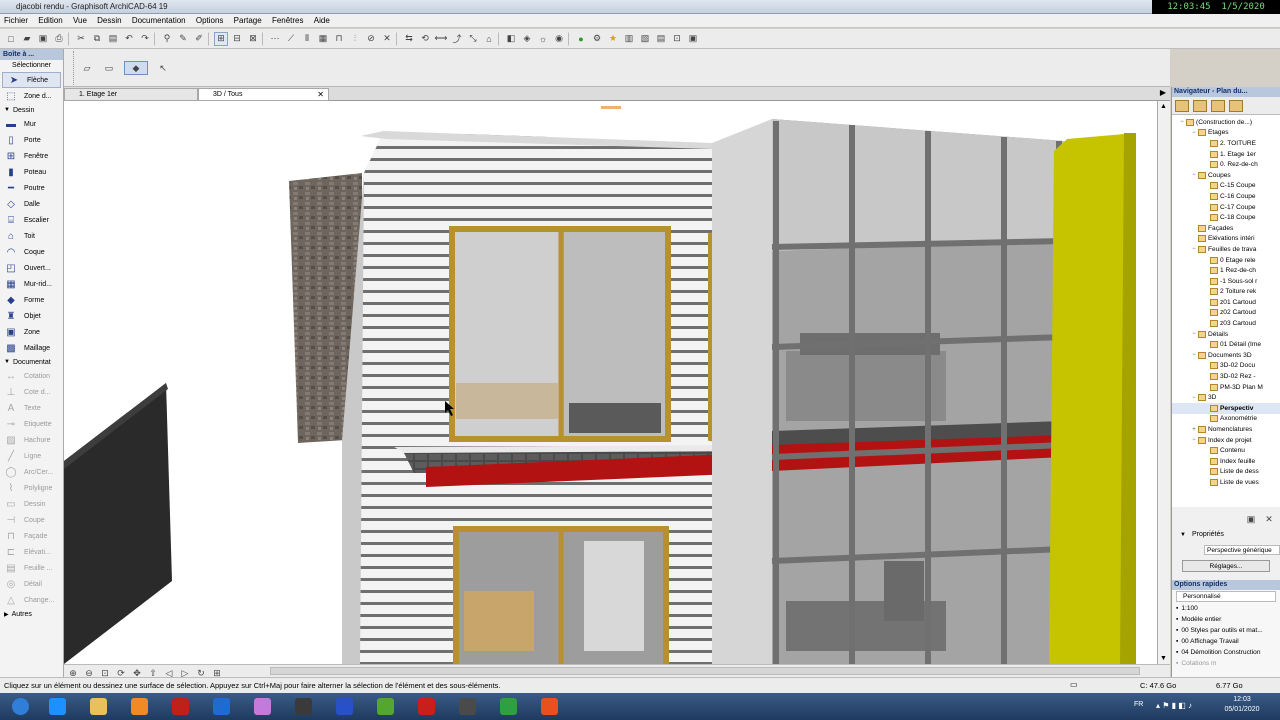 This screenshot has height=720, width=1280. Describe the element at coordinates (508, 706) in the screenshot. I see `camtasia-green-icon` at that location.